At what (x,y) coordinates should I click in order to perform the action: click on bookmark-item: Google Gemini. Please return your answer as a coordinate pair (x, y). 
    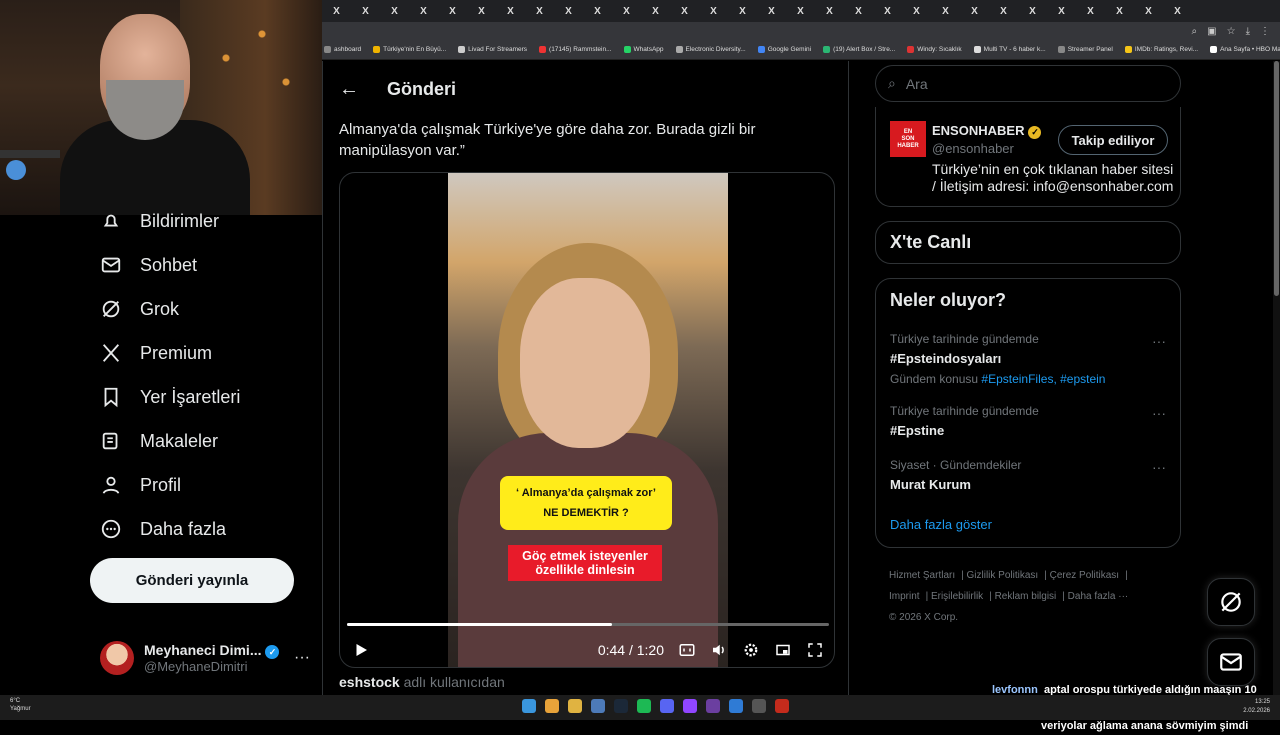
    Looking at the image, I should click on (784, 49).